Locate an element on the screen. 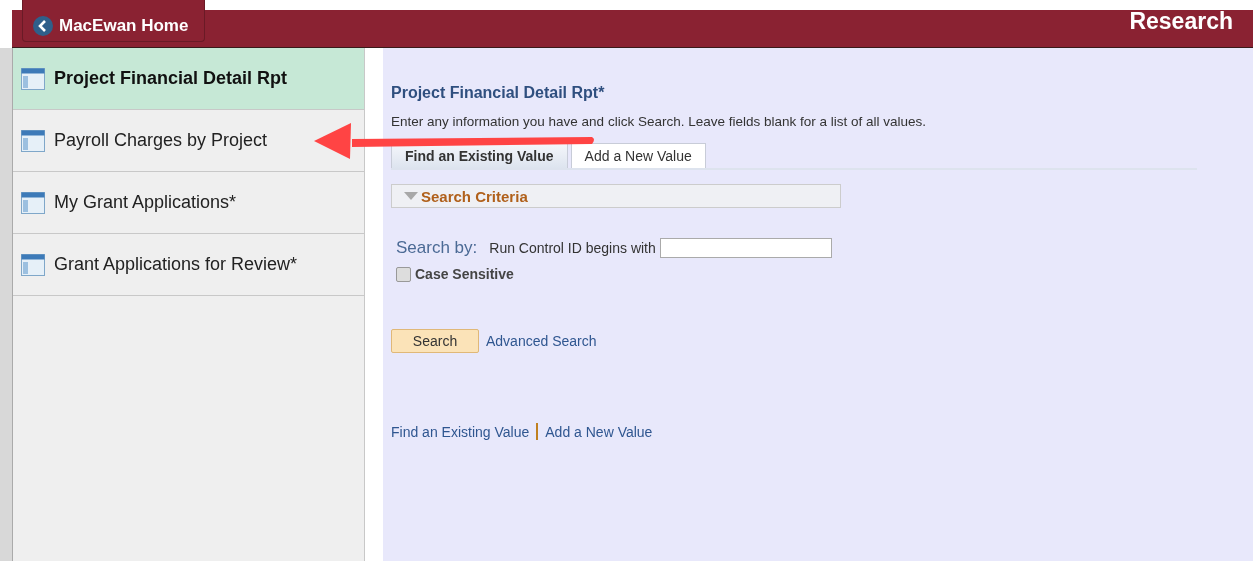 Image resolution: width=1255 pixels, height=561 pixels. page-title: Project Financial Detail Rpt* is located at coordinates (498, 93).